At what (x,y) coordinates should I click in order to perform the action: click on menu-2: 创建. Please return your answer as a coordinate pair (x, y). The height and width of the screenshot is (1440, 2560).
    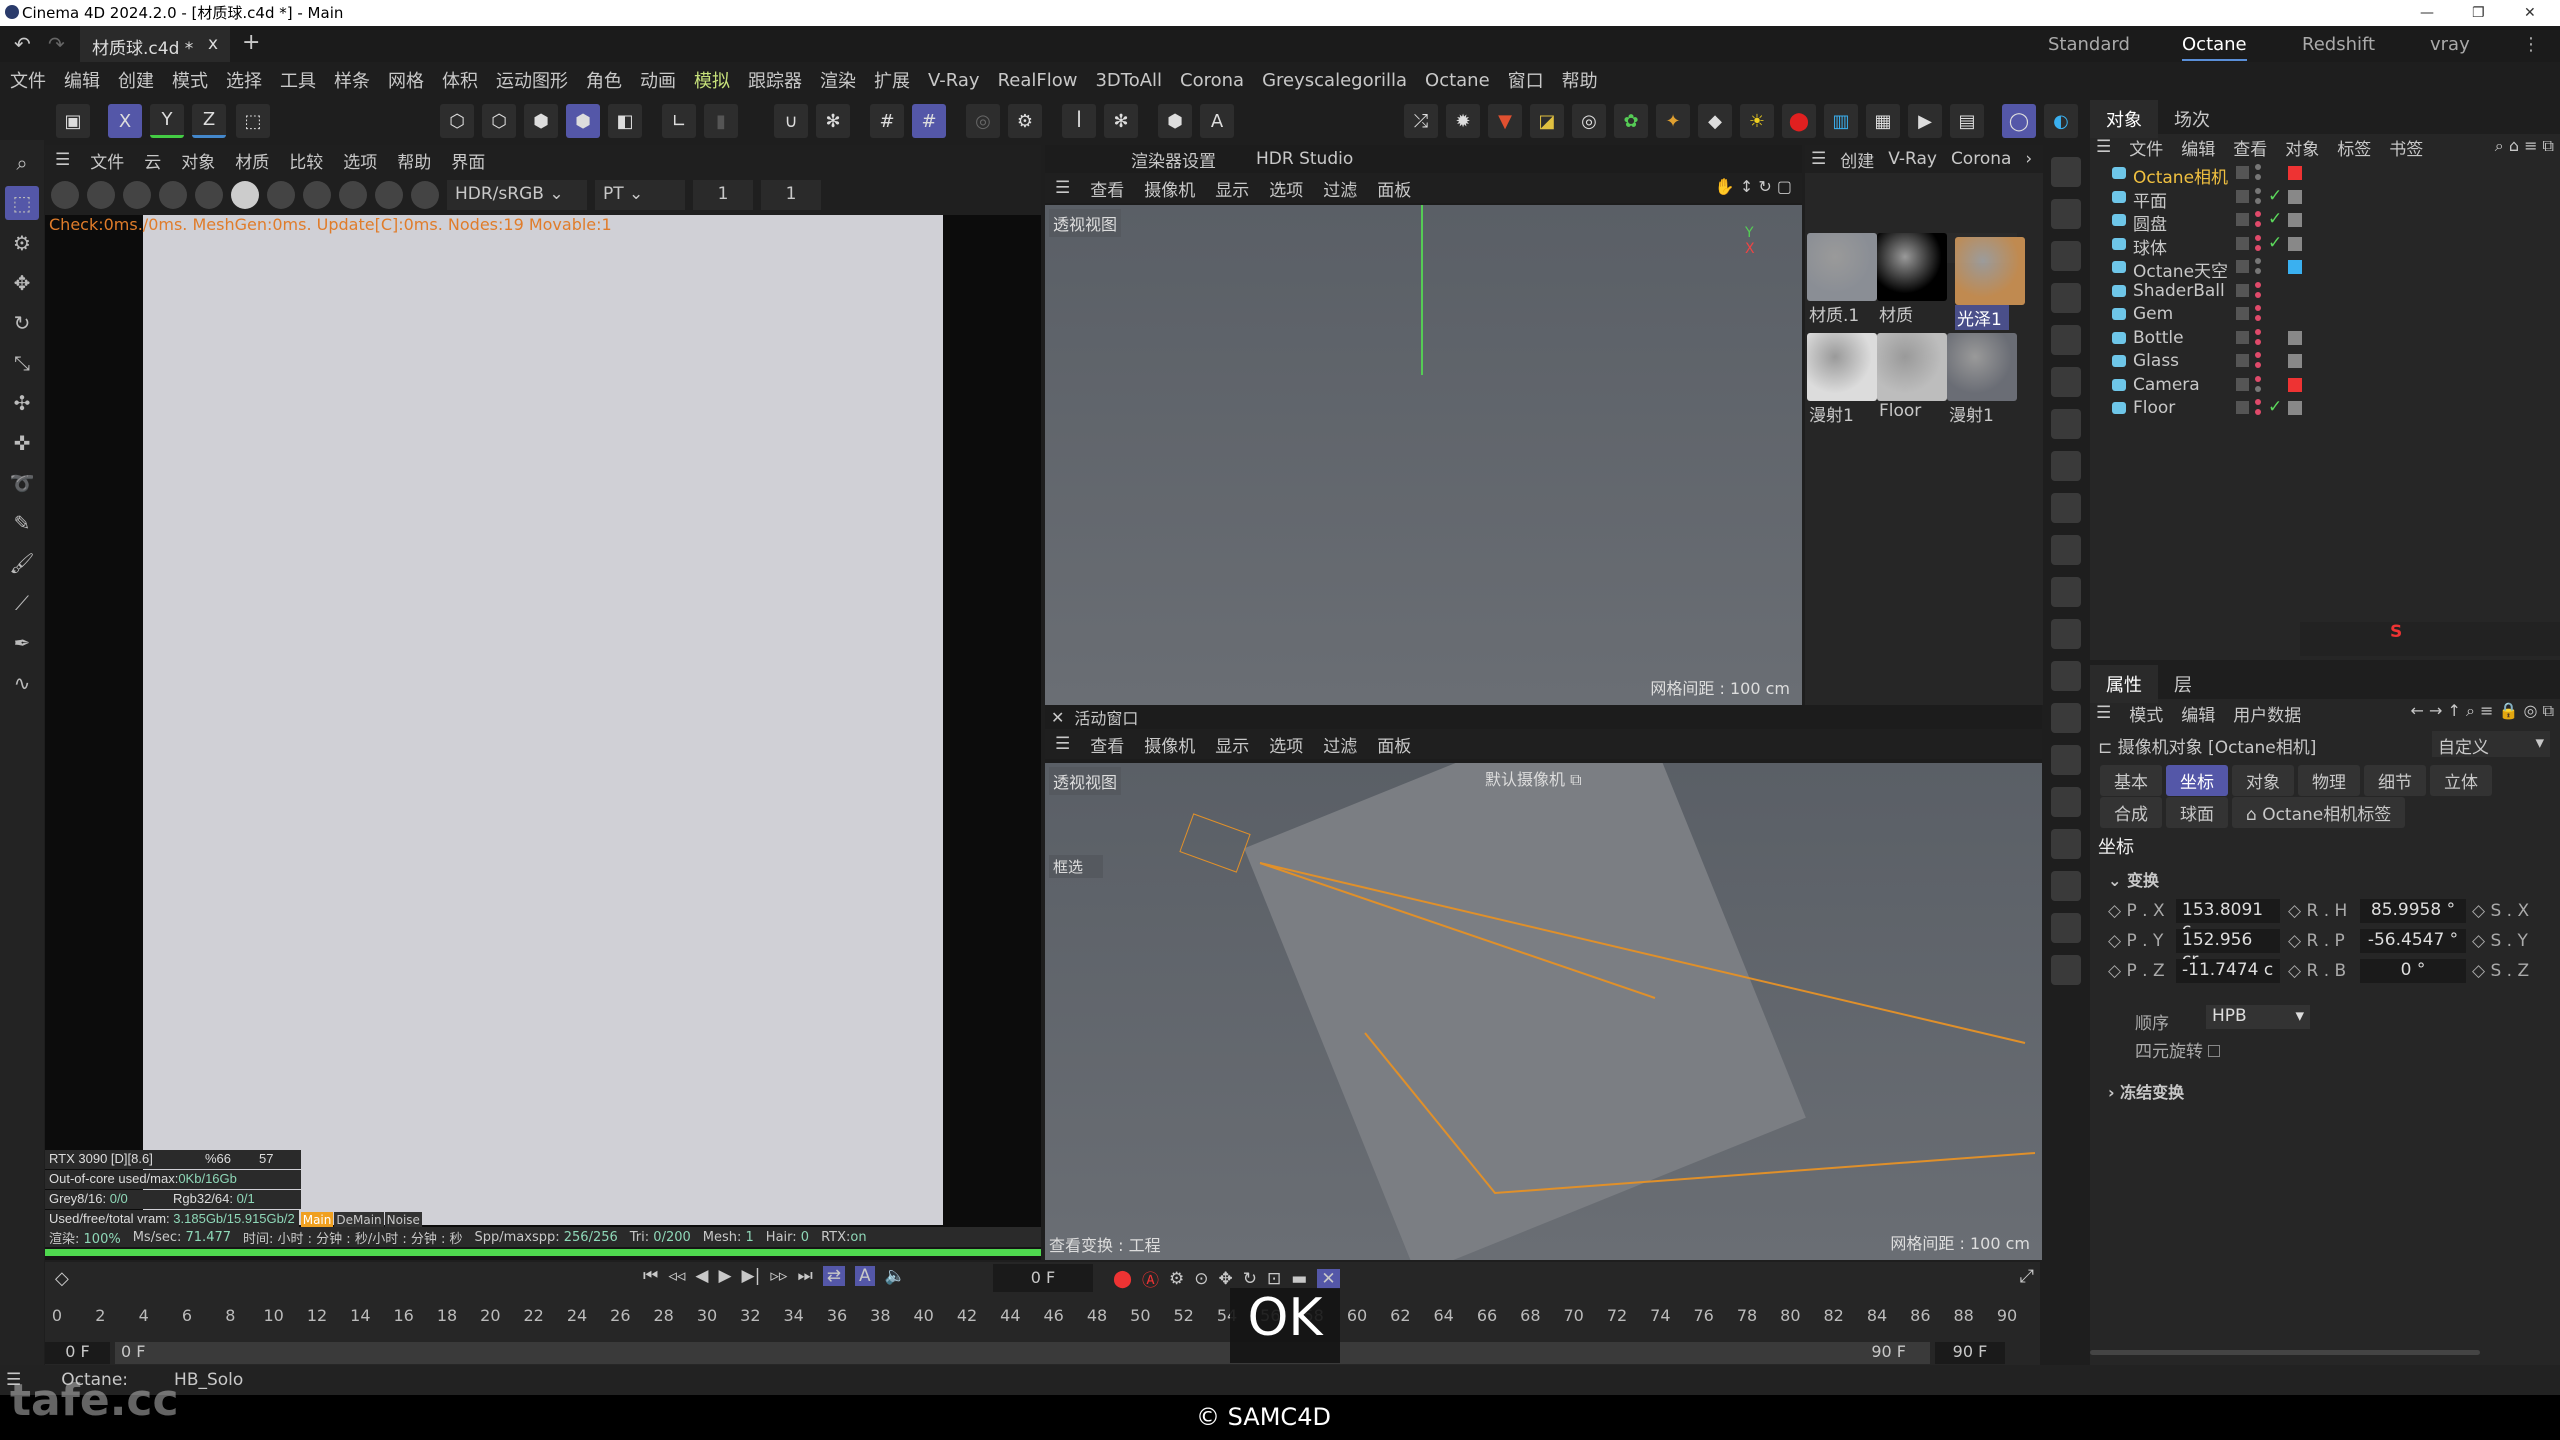
    Looking at the image, I should click on (136, 80).